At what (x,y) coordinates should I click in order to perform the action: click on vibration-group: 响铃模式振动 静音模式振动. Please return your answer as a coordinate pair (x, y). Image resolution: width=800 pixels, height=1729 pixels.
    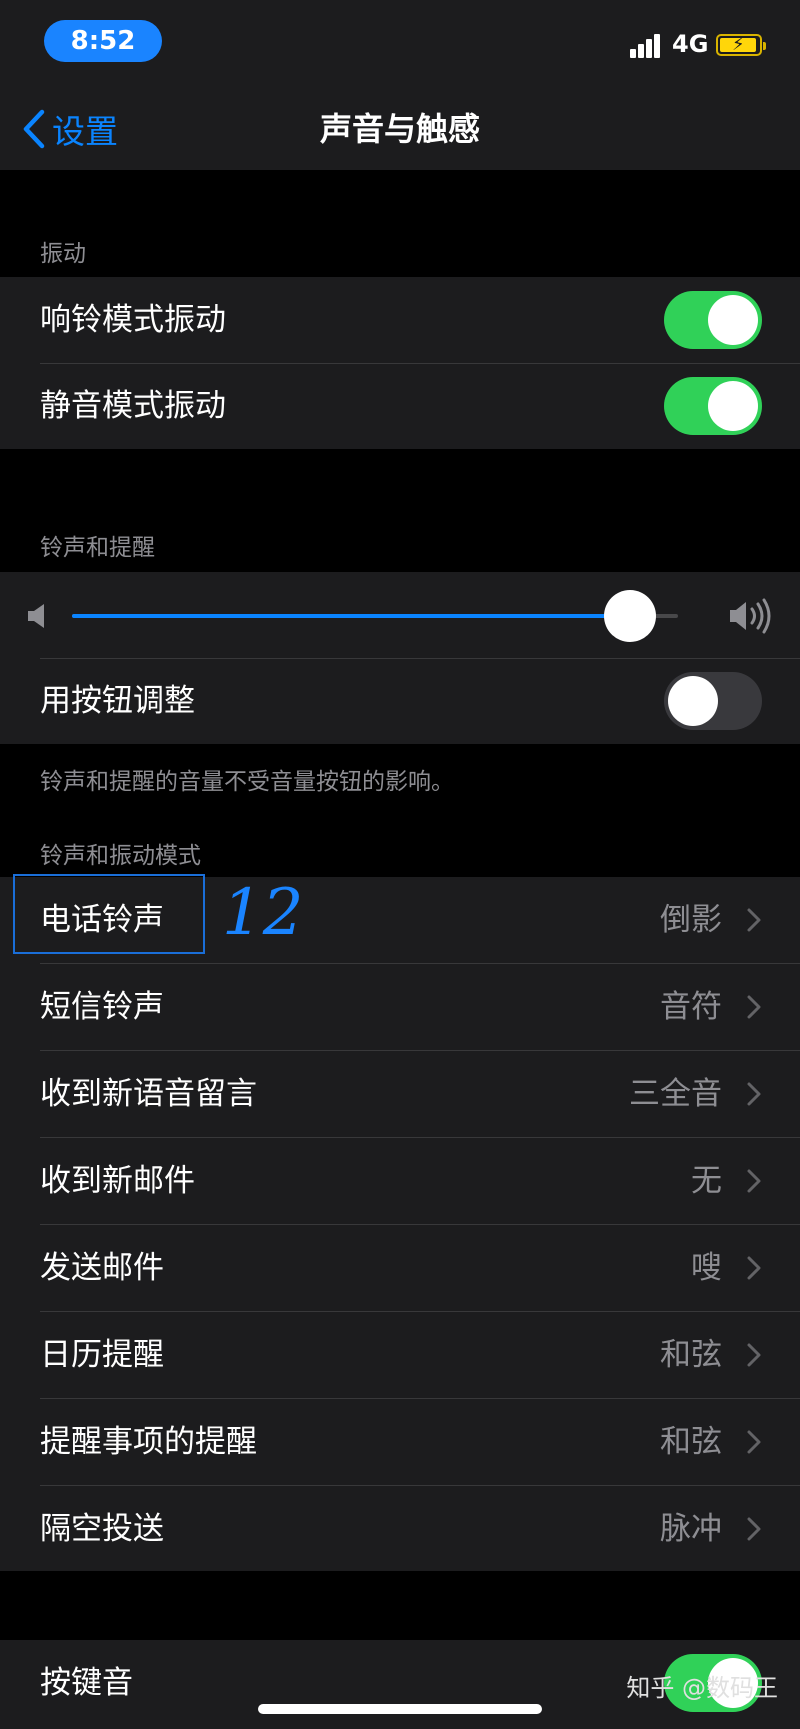
    Looking at the image, I should click on (400, 363).